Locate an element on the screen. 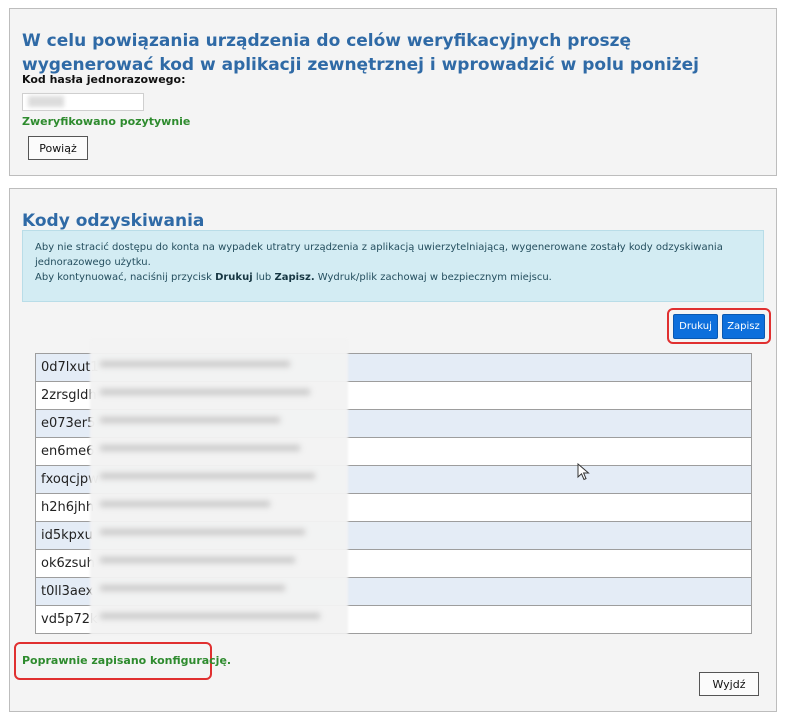  exit-button: Wyjdź is located at coordinates (729, 684).